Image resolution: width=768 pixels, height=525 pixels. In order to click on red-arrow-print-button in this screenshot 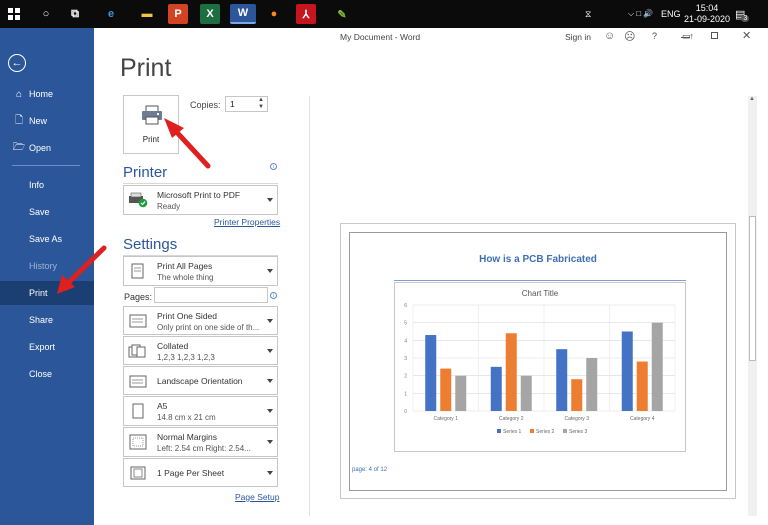, I will do `click(187, 143)`.